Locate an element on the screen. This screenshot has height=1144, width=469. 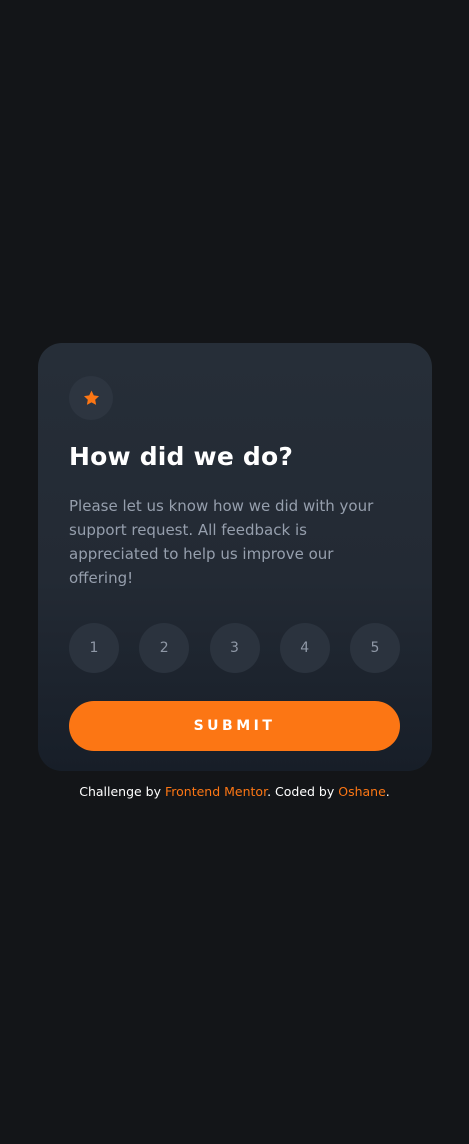
attribution-prefix: Challenge by is located at coordinates (122, 791).